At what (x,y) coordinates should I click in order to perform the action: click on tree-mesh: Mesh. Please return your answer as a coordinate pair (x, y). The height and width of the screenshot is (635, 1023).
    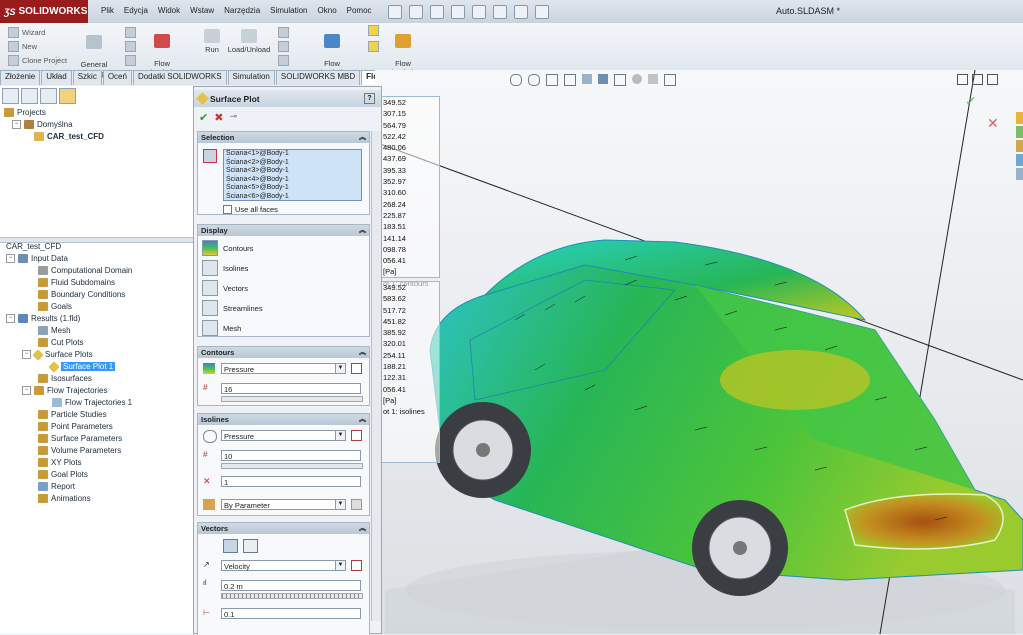
    Looking at the image, I should click on (54, 330).